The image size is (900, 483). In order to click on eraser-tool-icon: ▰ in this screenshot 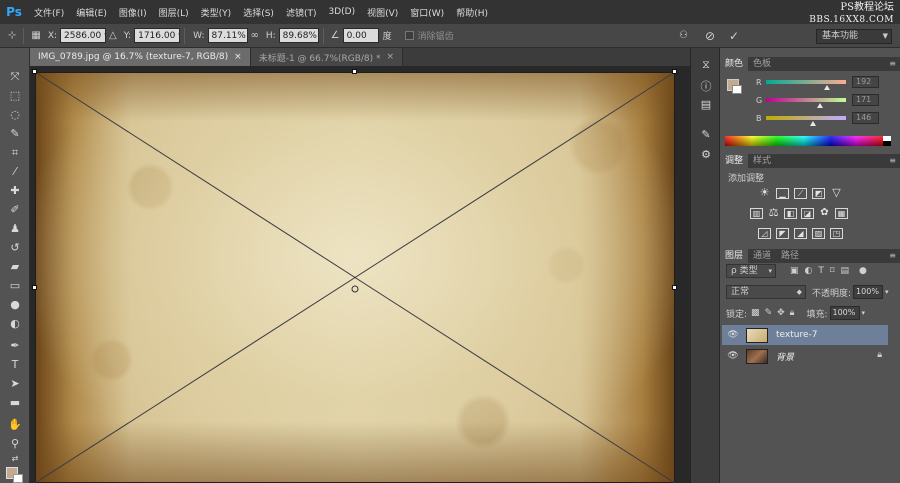, I will do `click(15, 267)`.